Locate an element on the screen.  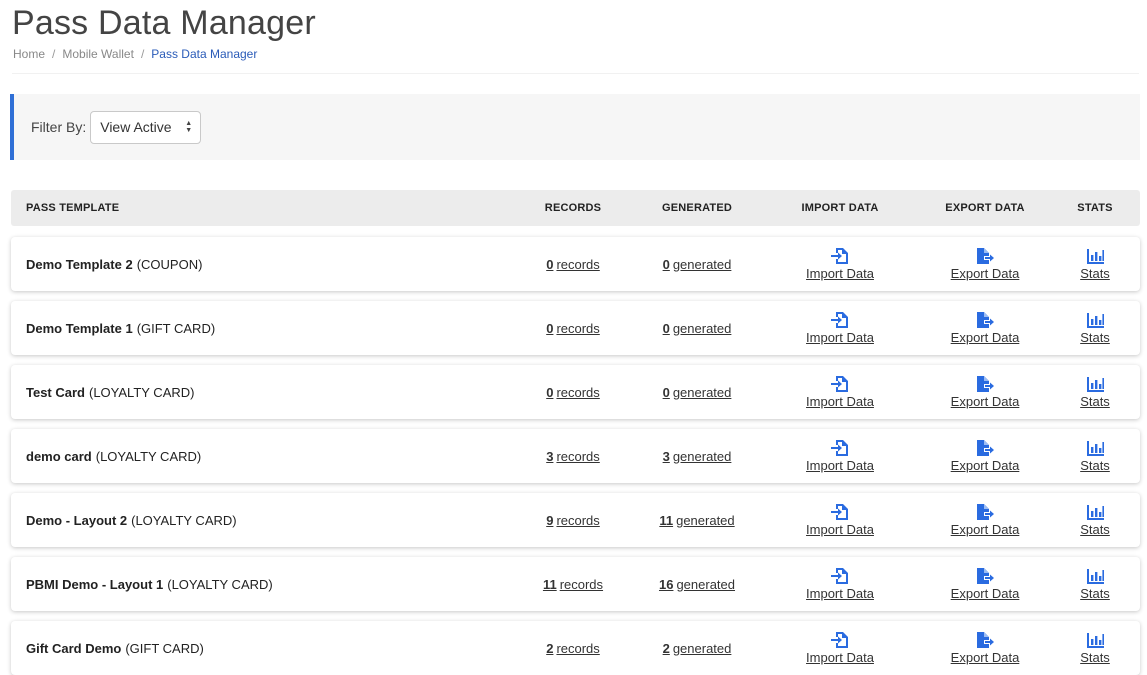
breadcrumb: Home / Mobile Wallet / Pass Data Manager is located at coordinates (135, 54).